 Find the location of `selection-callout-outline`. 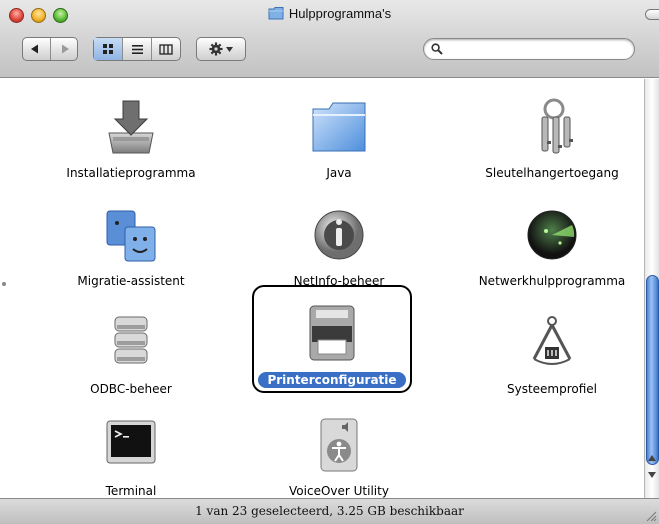

selection-callout-outline is located at coordinates (332, 339).